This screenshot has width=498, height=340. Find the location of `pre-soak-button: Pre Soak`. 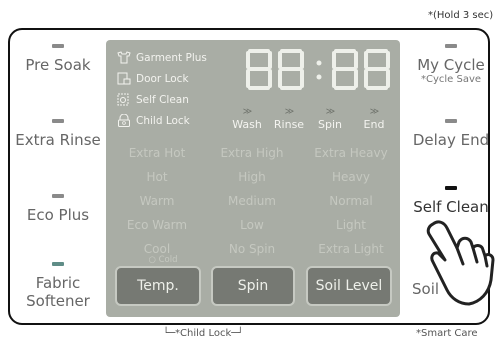

pre-soak-button: Pre Soak is located at coordinates (58, 59).